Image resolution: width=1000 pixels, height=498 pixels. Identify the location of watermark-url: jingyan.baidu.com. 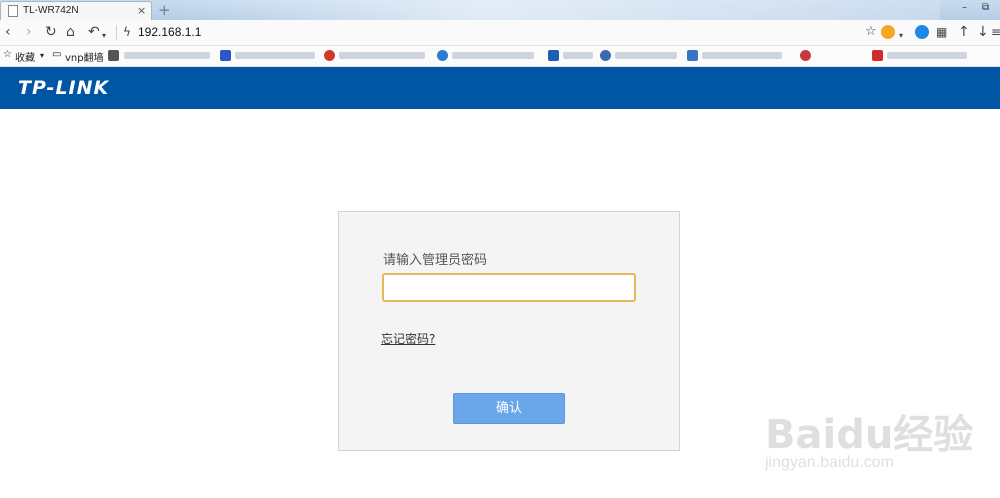
(829, 462).